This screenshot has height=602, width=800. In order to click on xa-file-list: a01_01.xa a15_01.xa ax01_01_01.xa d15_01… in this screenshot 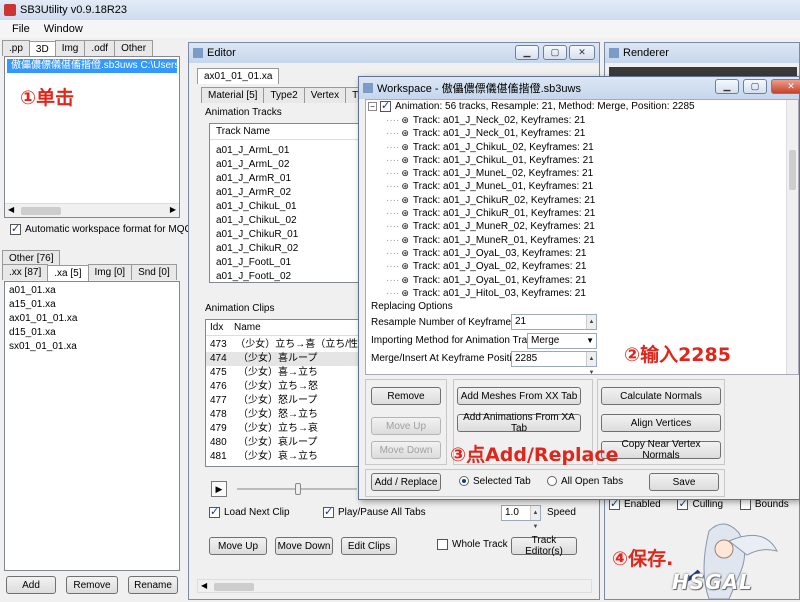, I will do `click(92, 426)`.